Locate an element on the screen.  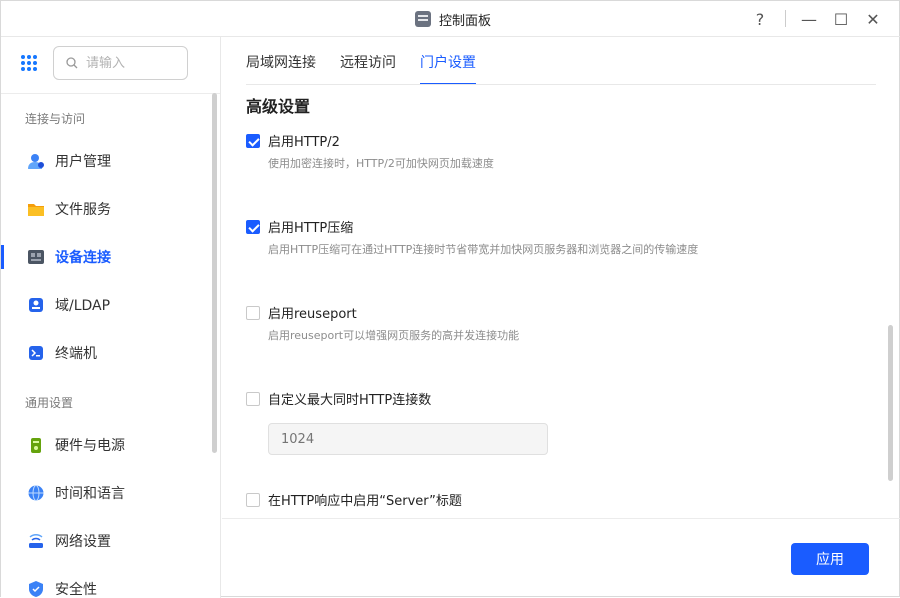
search-icon is located at coordinates (72, 63).